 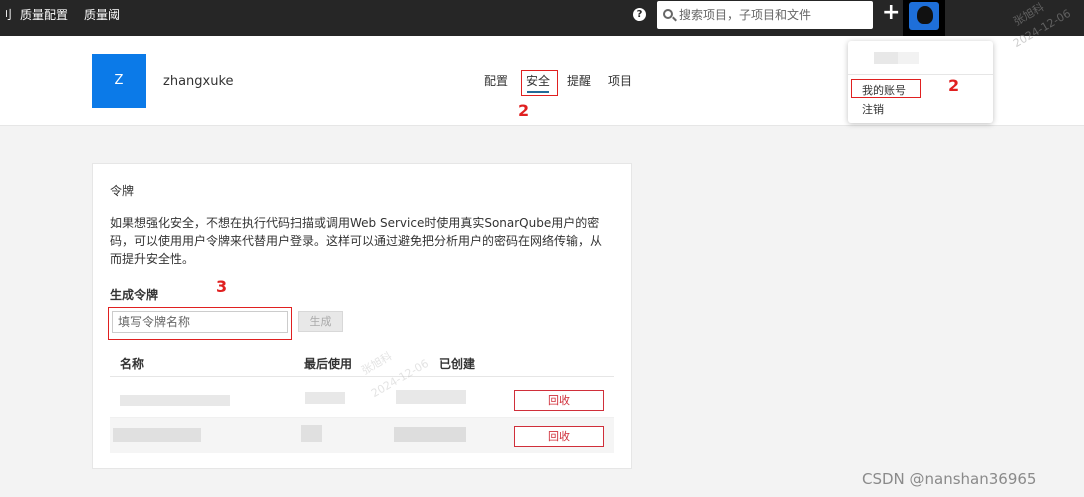 What do you see at coordinates (920, 74) in the screenshot?
I see `dropdown-divider` at bounding box center [920, 74].